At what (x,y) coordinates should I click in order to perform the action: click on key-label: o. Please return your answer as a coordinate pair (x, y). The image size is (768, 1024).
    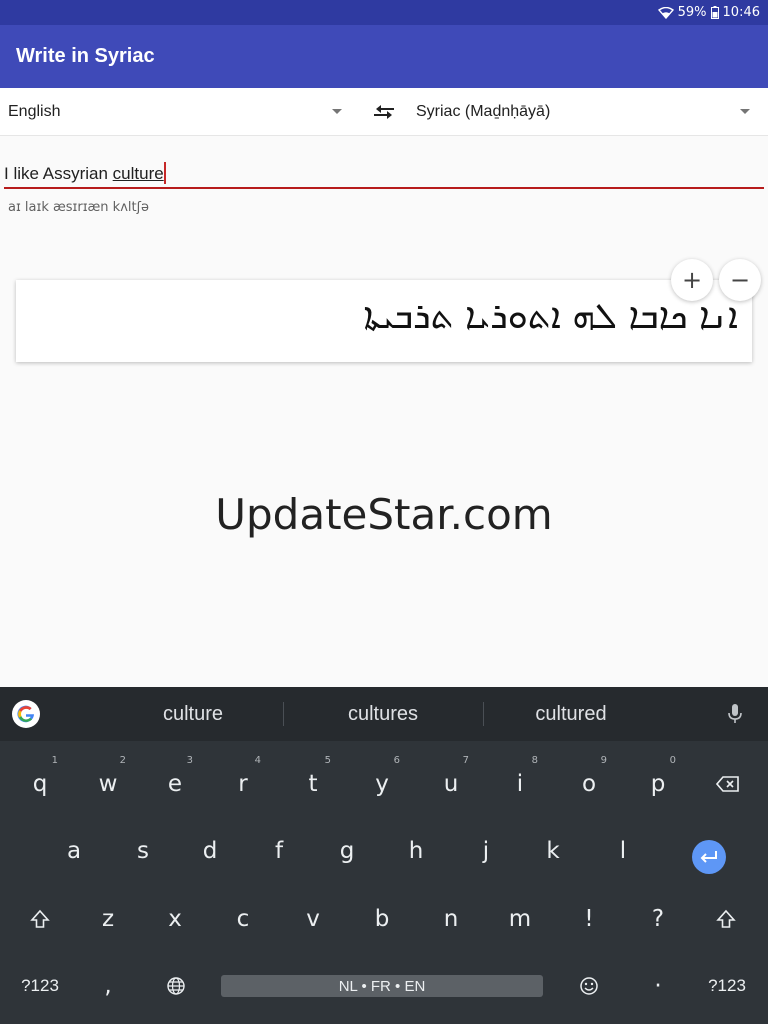
    Looking at the image, I should click on (589, 784).